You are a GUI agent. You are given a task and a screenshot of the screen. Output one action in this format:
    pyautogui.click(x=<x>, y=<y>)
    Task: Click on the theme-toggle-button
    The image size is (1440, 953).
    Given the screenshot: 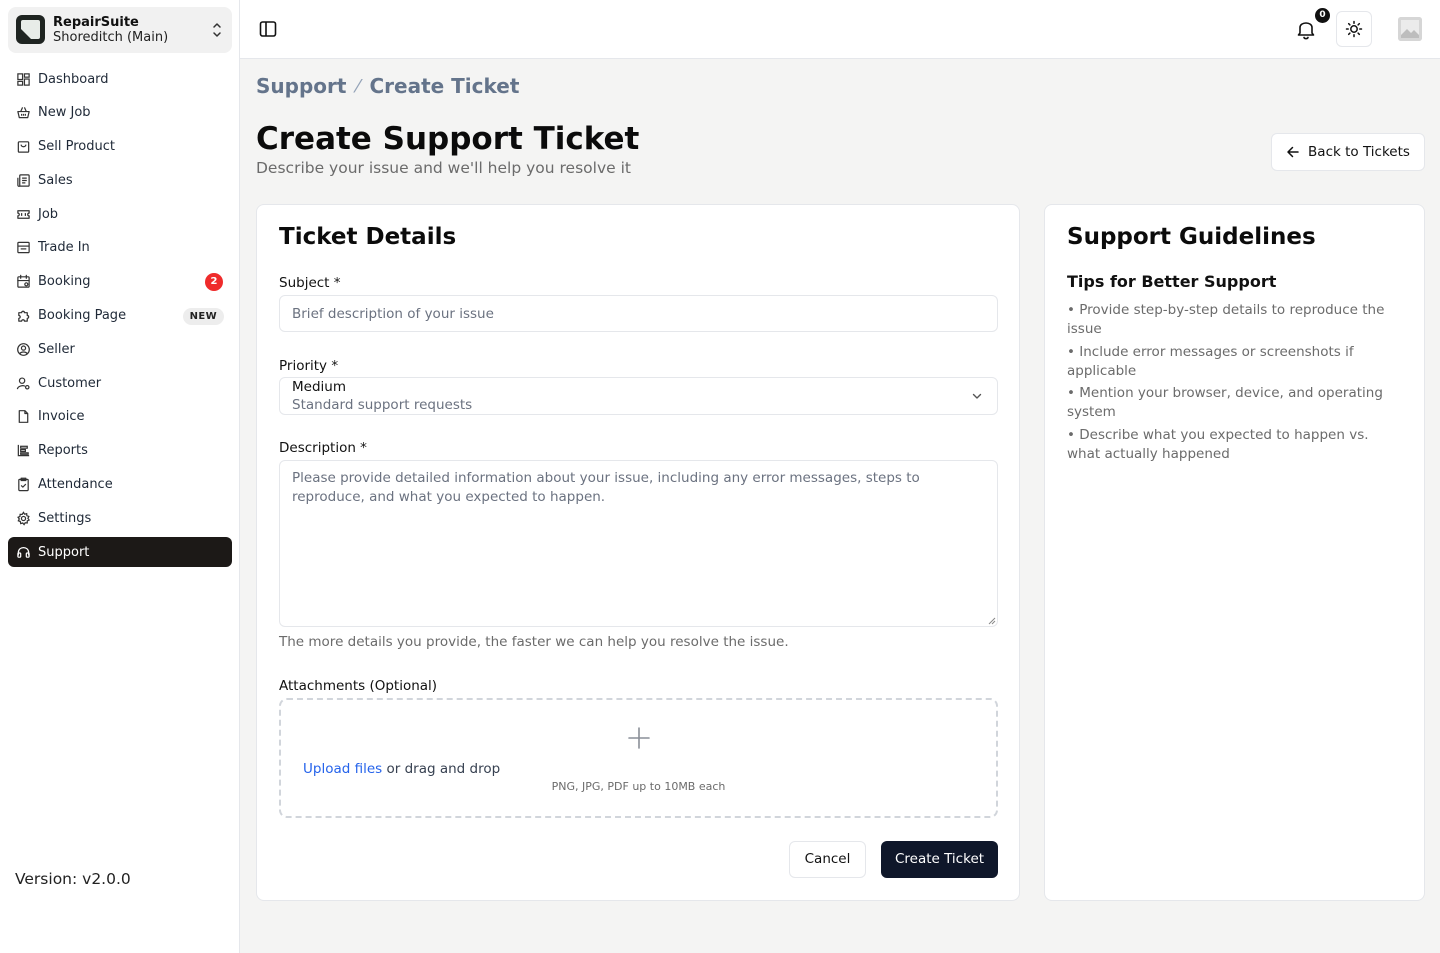 What is the action you would take?
    pyautogui.click(x=1354, y=29)
    